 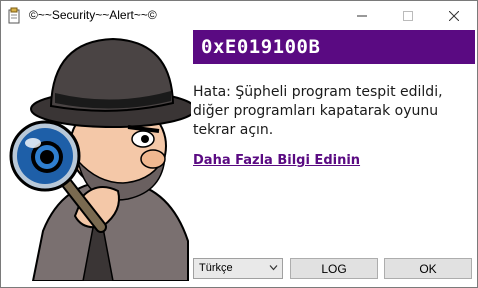 What do you see at coordinates (216, 268) in the screenshot?
I see `language-select-value: Türkçe` at bounding box center [216, 268].